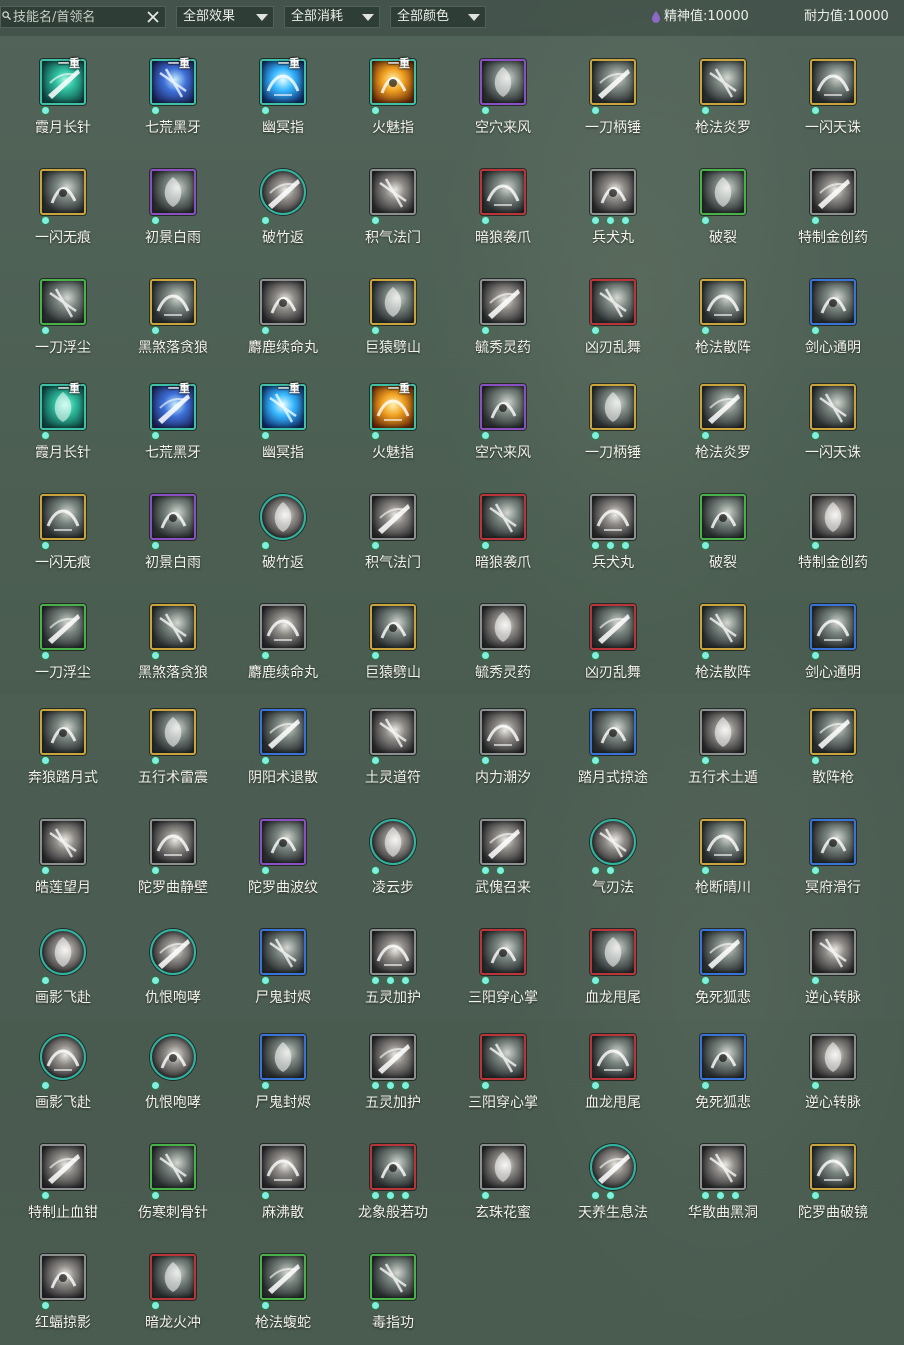 This screenshot has width=904, height=1345. What do you see at coordinates (283, 419) in the screenshot?
I see `skill-slot: 一重 幽冥指` at bounding box center [283, 419].